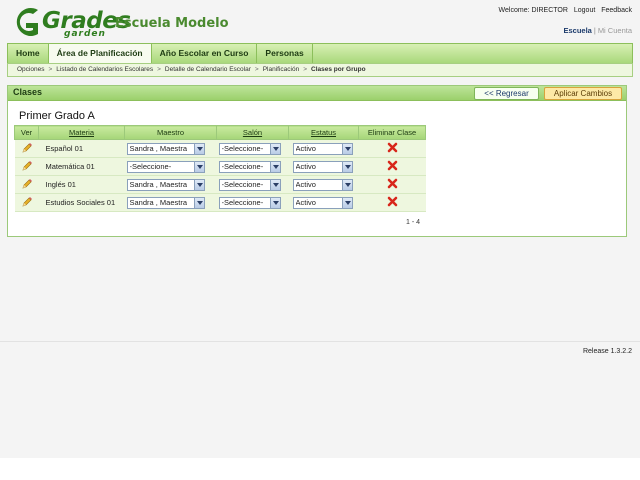  I want to click on header-salon: Salón, so click(252, 132).